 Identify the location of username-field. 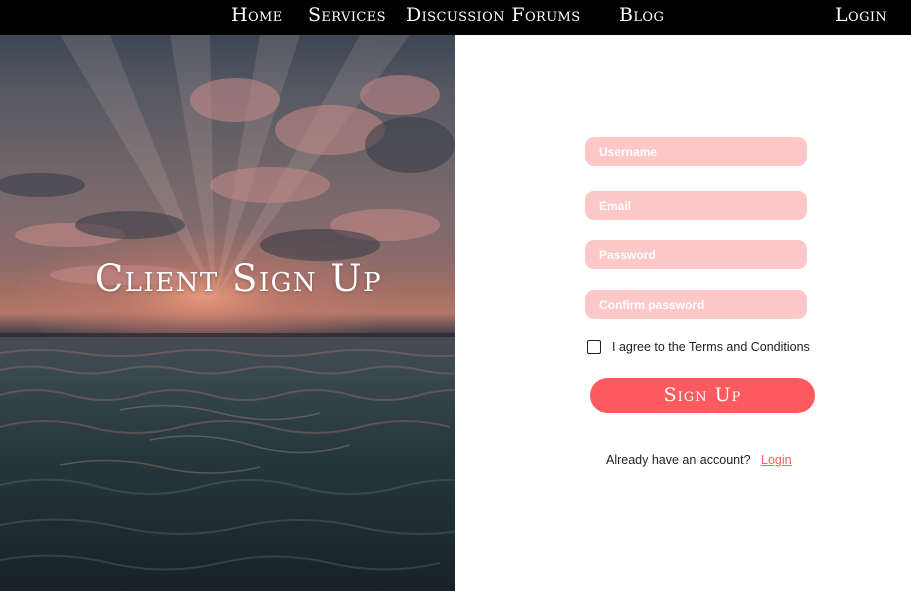
(696, 151).